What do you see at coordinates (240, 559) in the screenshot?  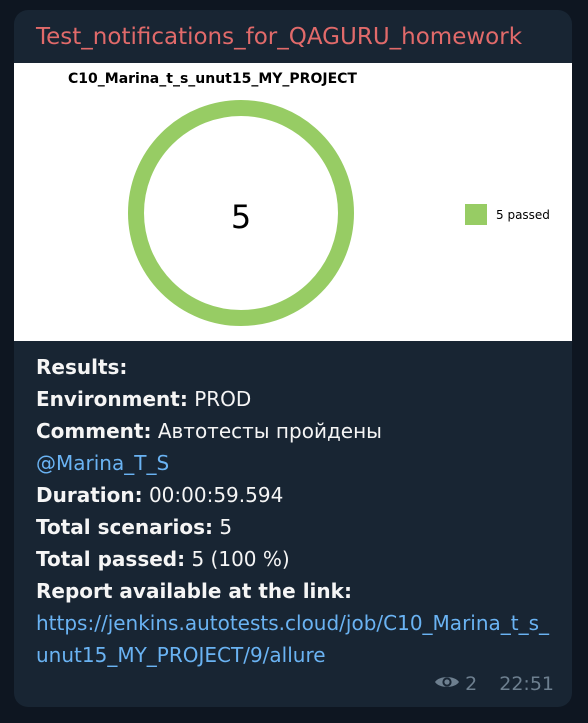 I see `total-passed-value: 5 (100 %)` at bounding box center [240, 559].